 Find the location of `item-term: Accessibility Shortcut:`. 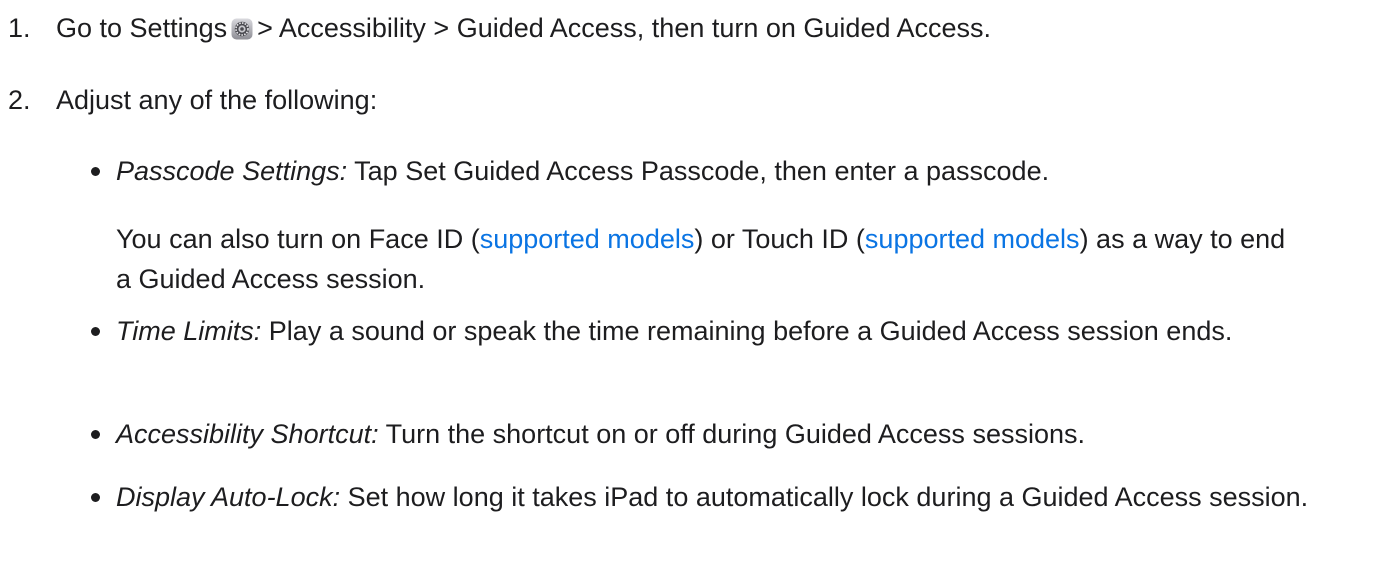

item-term: Accessibility Shortcut: is located at coordinates (247, 434).